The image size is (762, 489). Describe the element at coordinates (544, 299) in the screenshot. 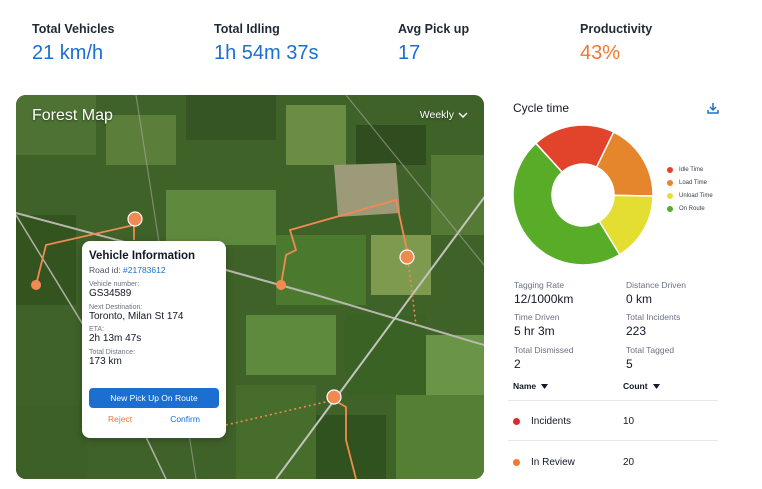

I see `metric-value: 12/1000km` at that location.